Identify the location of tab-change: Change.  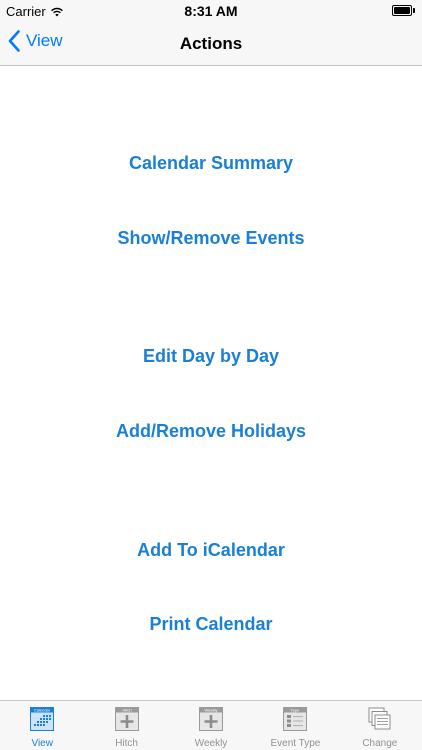
(380, 725).